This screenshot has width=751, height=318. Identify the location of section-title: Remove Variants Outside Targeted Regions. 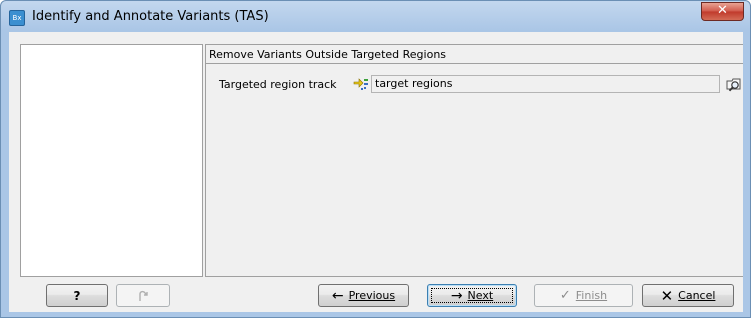
(328, 54).